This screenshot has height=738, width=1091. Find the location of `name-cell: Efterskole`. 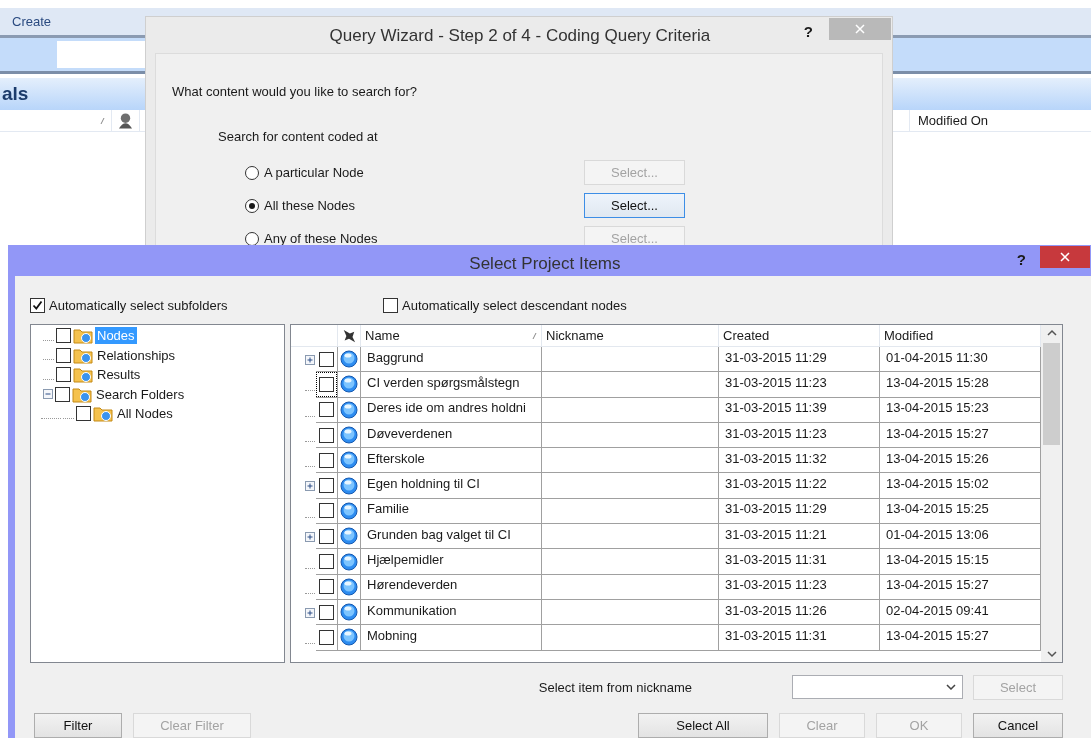

name-cell: Efterskole is located at coordinates (451, 461).